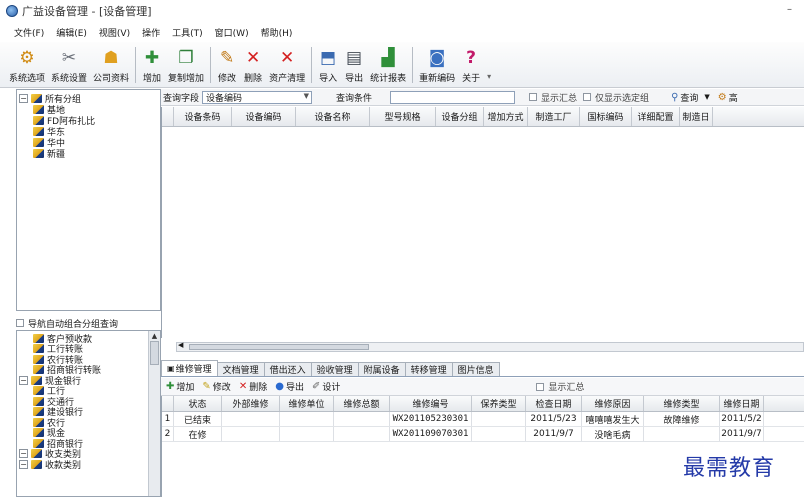  I want to click on menu-item: 工具(T), so click(187, 32).